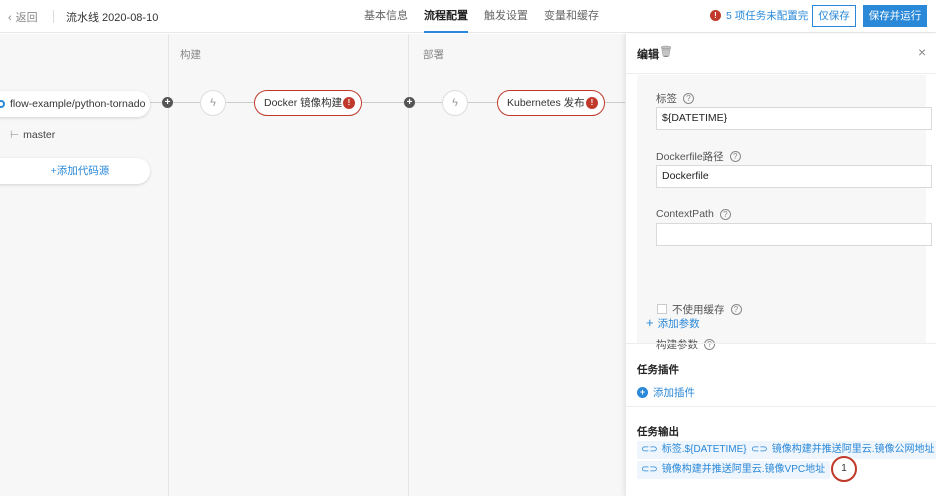 The height and width of the screenshot is (496, 936). Describe the element at coordinates (10, 18) in the screenshot. I see `chevron-left-icon: ‹` at that location.